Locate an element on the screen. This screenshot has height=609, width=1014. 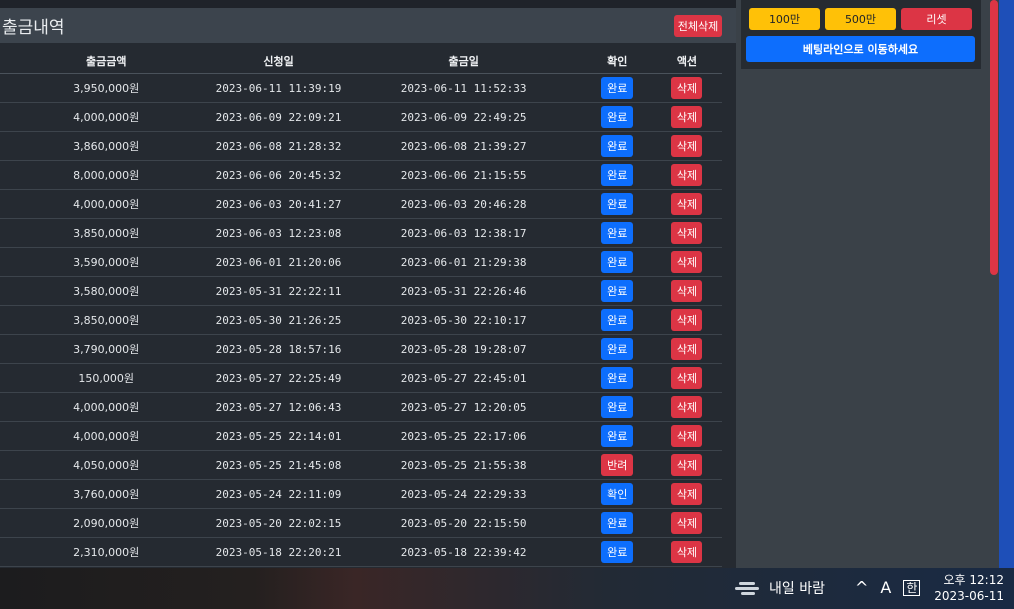
status-cell: 확인 is located at coordinates (617, 494).